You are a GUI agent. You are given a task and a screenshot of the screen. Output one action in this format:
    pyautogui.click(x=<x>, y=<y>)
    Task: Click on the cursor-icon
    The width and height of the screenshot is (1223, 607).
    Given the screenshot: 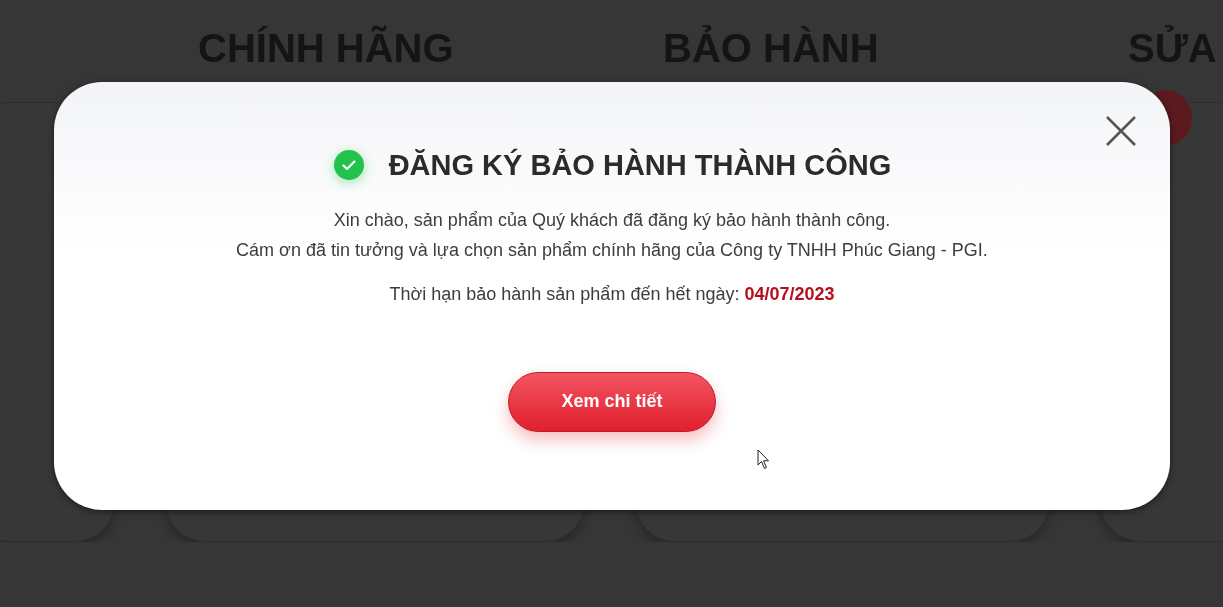 What is the action you would take?
    pyautogui.click(x=764, y=459)
    